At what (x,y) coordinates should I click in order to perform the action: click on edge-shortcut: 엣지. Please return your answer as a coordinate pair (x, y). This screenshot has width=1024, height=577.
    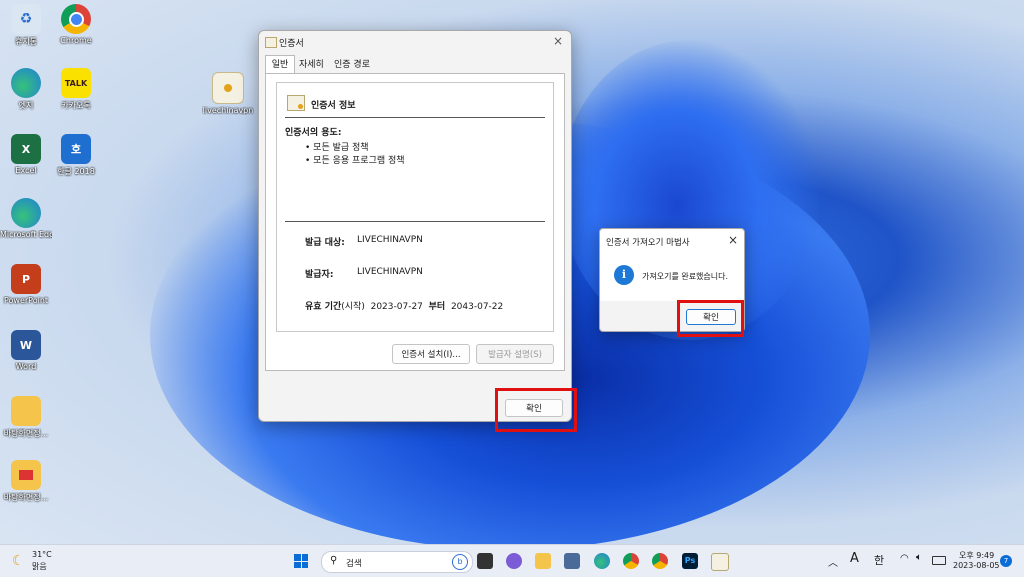
    Looking at the image, I should click on (26, 89).